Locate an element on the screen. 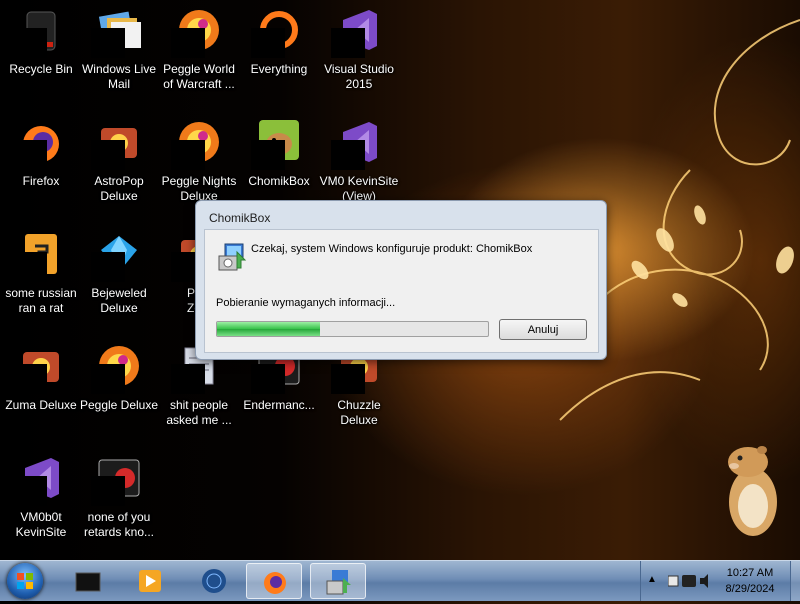 The height and width of the screenshot is (604, 800). show-desktop-button is located at coordinates (795, 581).